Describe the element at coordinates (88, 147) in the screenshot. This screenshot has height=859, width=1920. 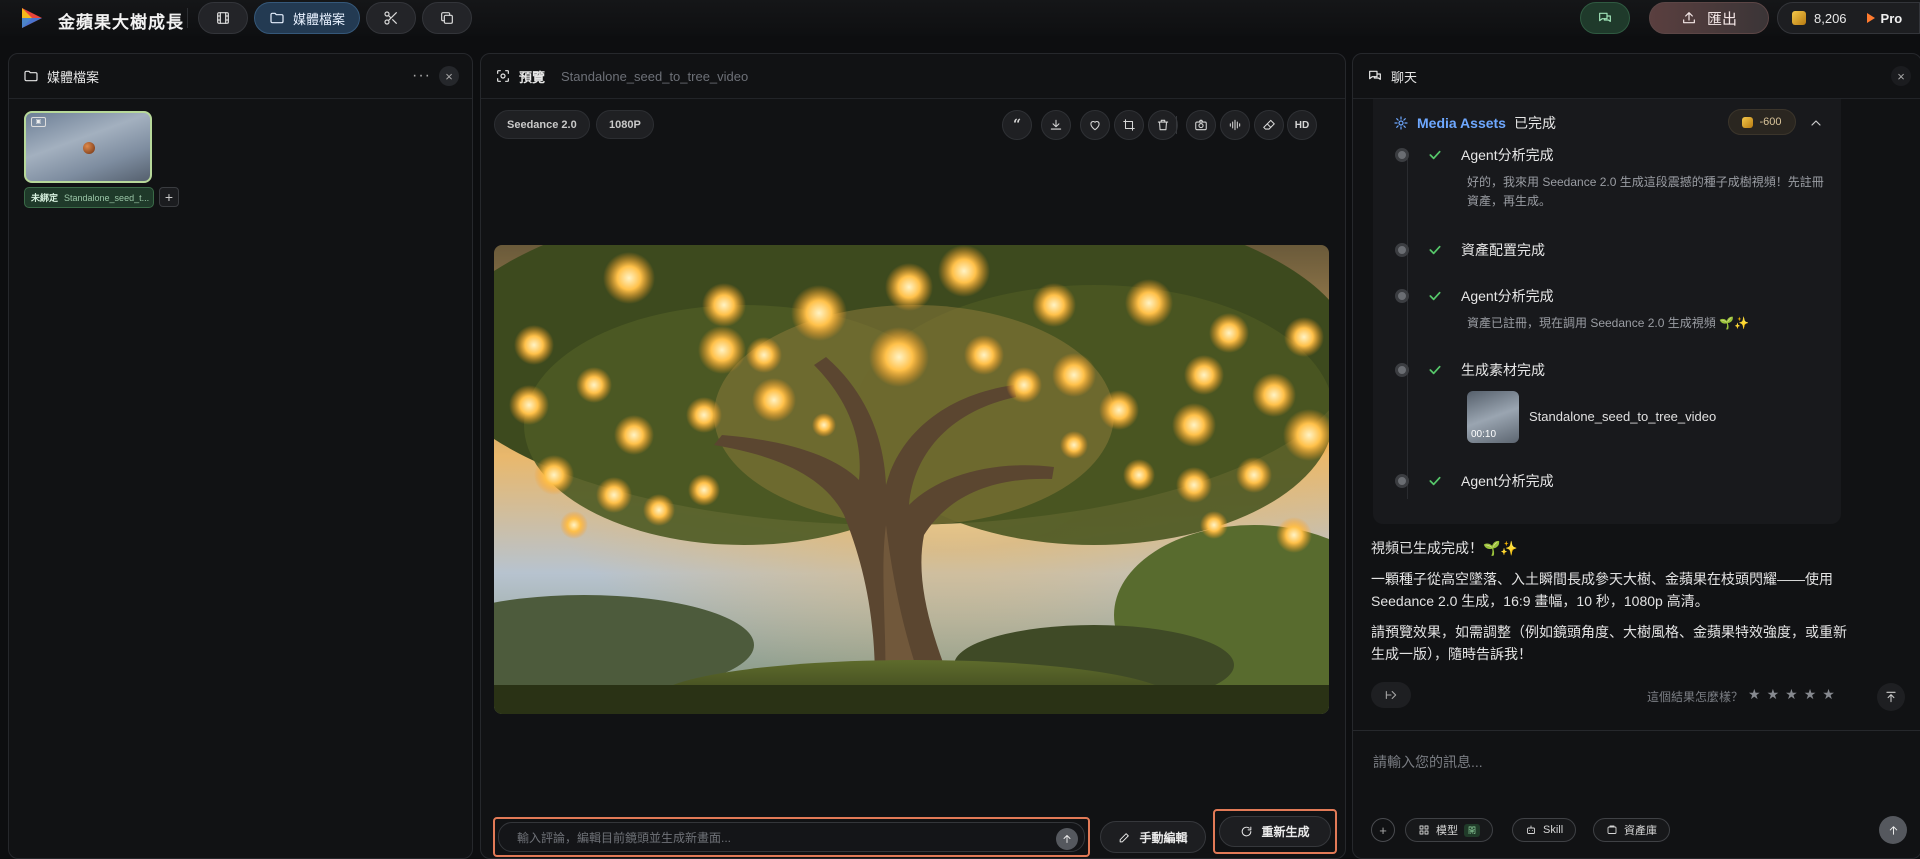
I see `media-thumbnail: ▣` at that location.